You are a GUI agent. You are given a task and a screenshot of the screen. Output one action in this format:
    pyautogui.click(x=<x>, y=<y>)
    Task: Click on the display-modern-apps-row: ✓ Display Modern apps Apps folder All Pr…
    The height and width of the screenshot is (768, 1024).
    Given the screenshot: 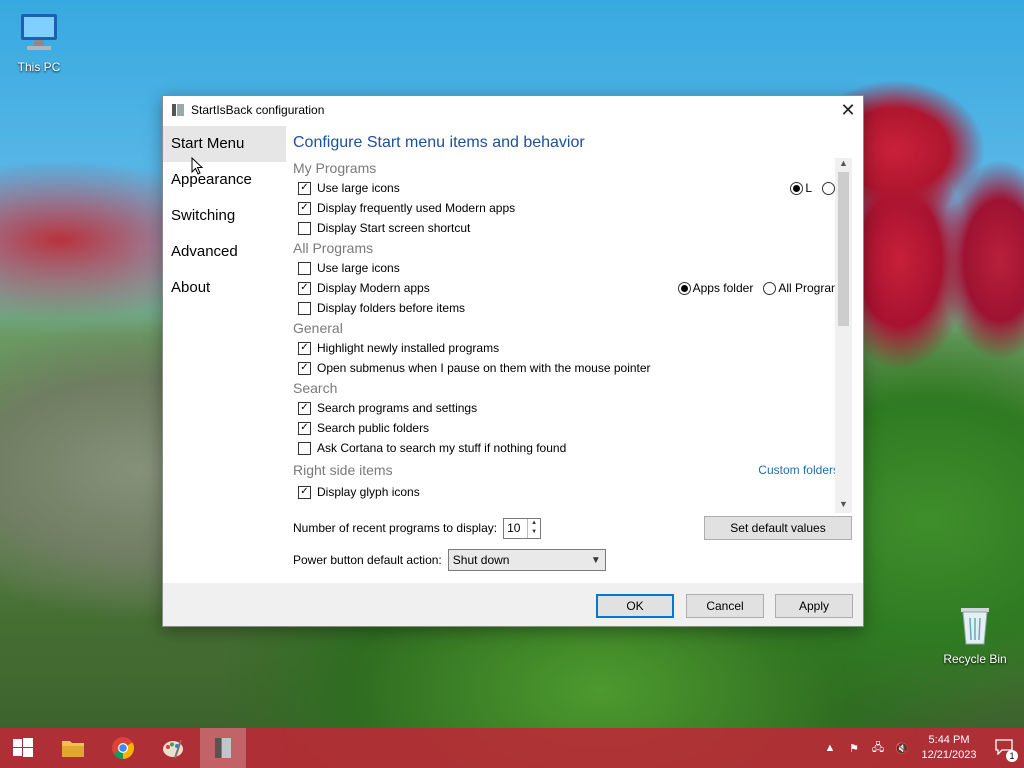 What is the action you would take?
    pyautogui.click(x=573, y=288)
    